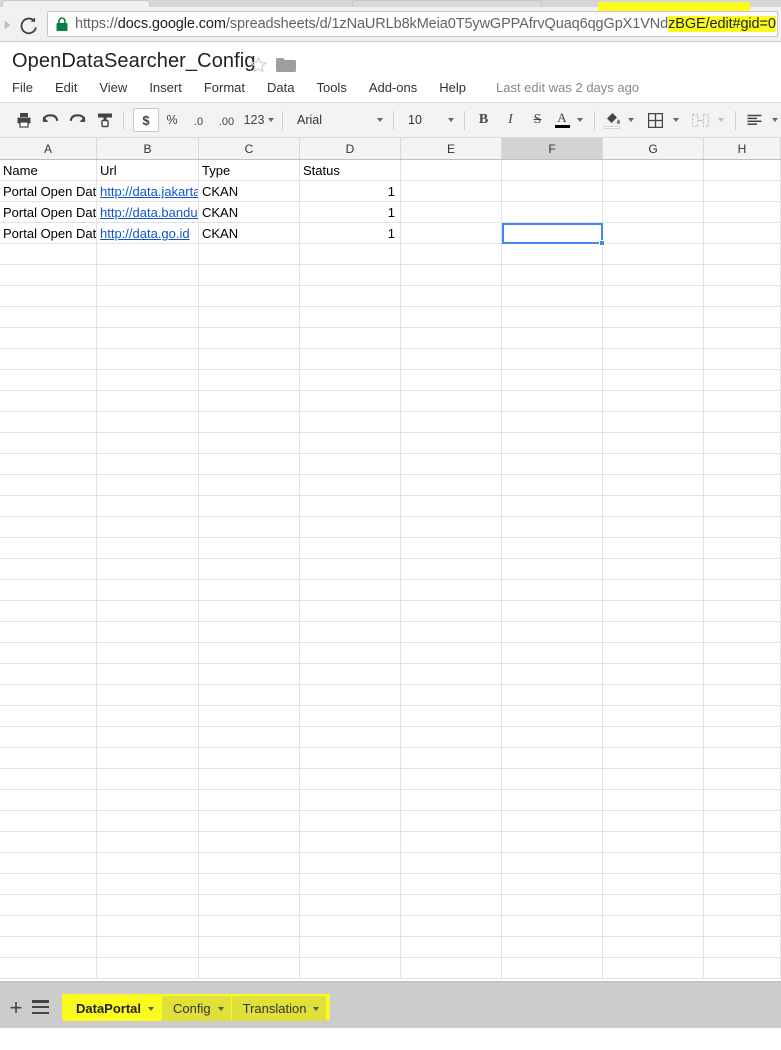  Describe the element at coordinates (552, 821) in the screenshot. I see `cell-F32` at that location.